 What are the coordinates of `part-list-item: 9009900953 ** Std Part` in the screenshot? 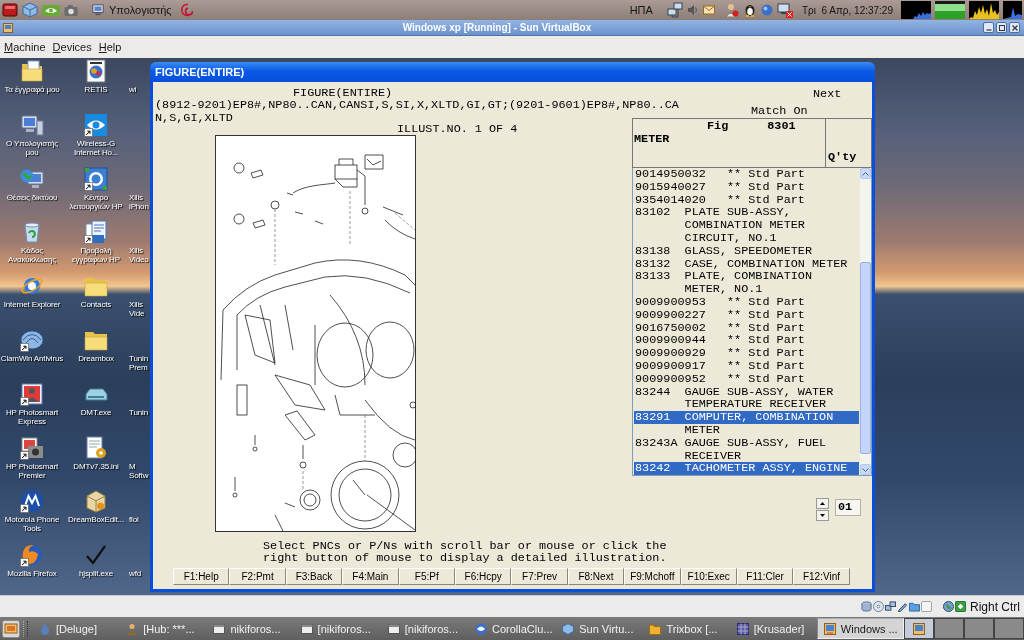 It's located at (746, 302).